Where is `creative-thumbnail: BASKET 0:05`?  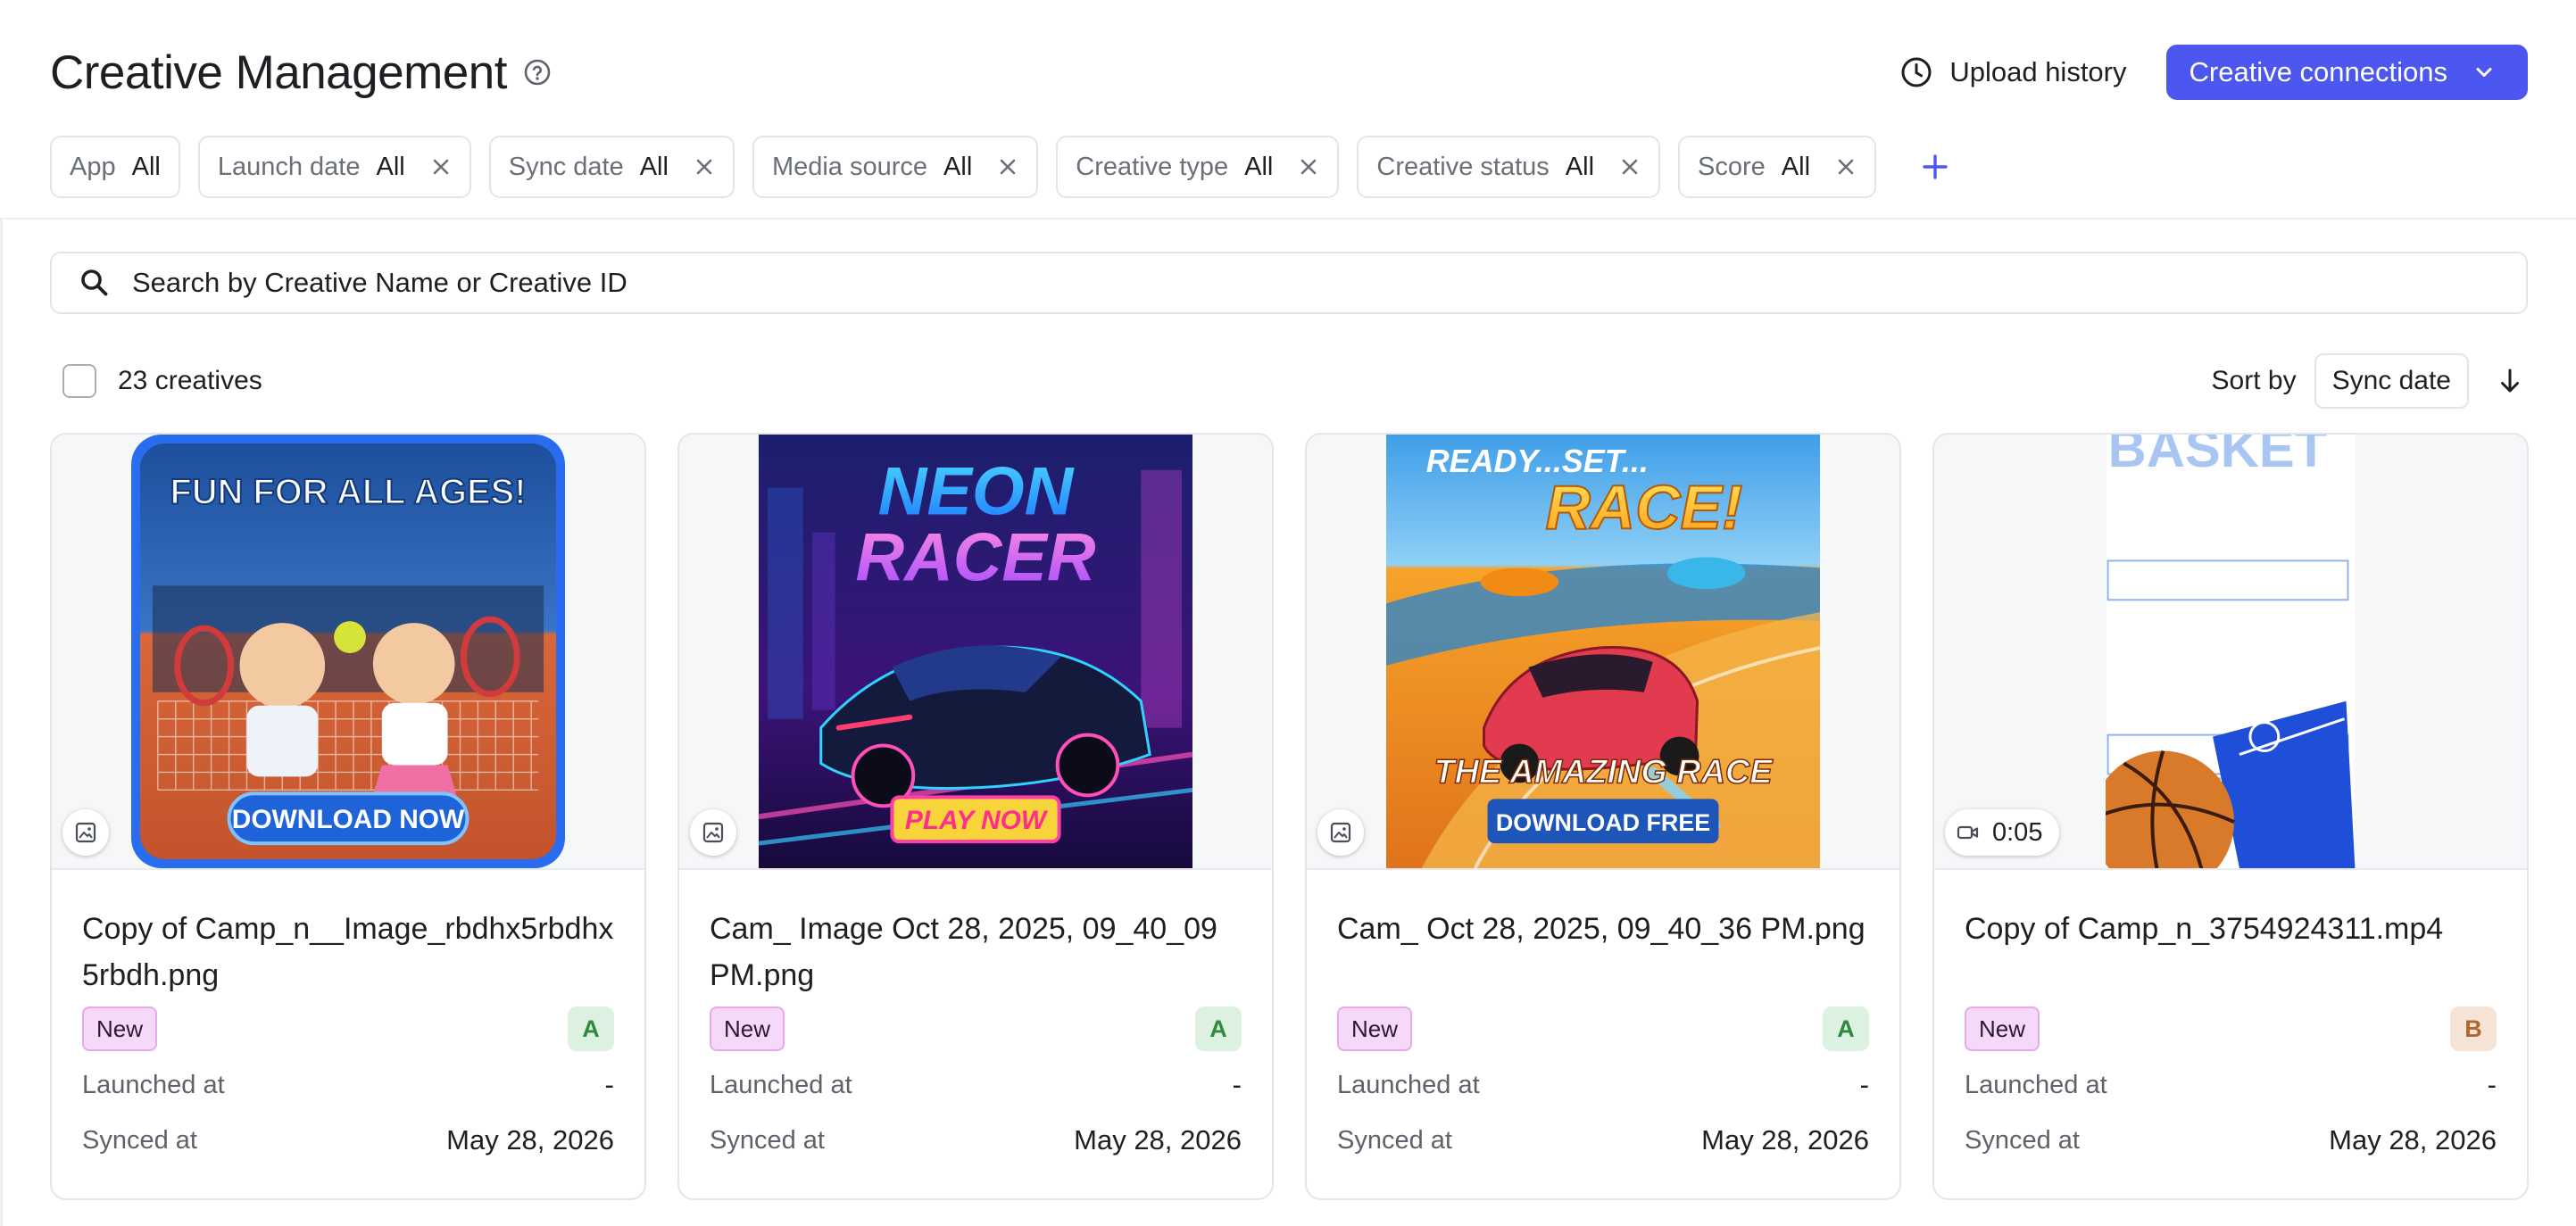
creative-thumbnail: BASKET 0:05 is located at coordinates (2230, 652).